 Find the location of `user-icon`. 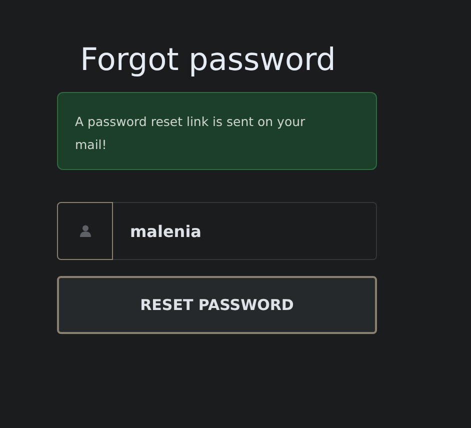

user-icon is located at coordinates (85, 231).